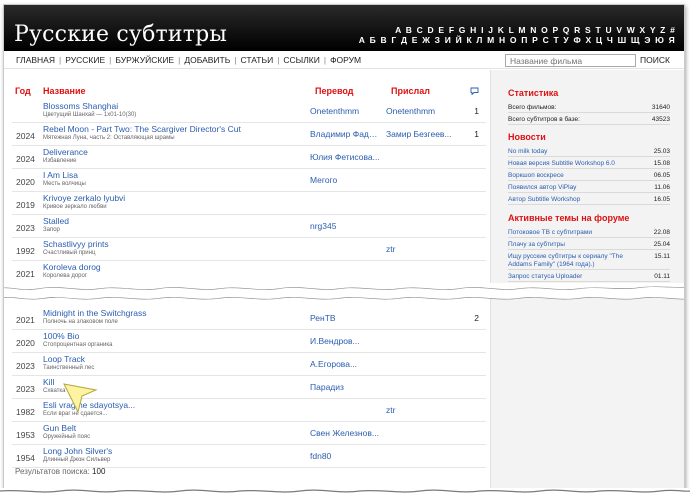 The image size is (690, 500). I want to click on stats-heading: Статистика, so click(533, 93).